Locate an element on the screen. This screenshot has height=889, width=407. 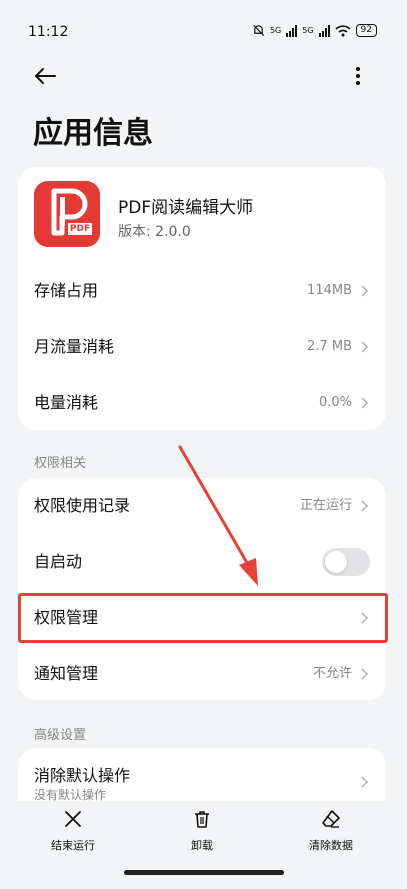
network-type-1: 5G is located at coordinates (275, 30).